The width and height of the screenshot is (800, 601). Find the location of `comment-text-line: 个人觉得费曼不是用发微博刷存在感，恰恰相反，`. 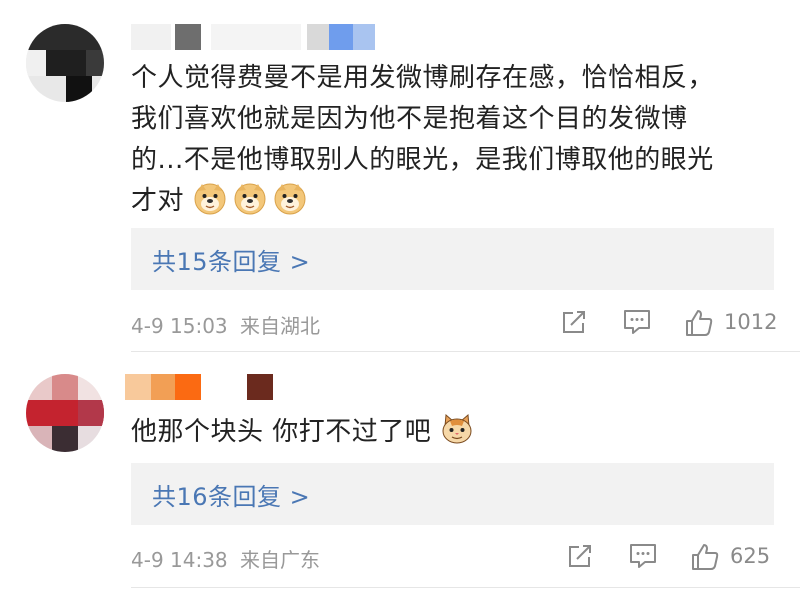

comment-text-line: 个人觉得费曼不是用发微博刷存在感，恰恰相反， is located at coordinates (423, 78).